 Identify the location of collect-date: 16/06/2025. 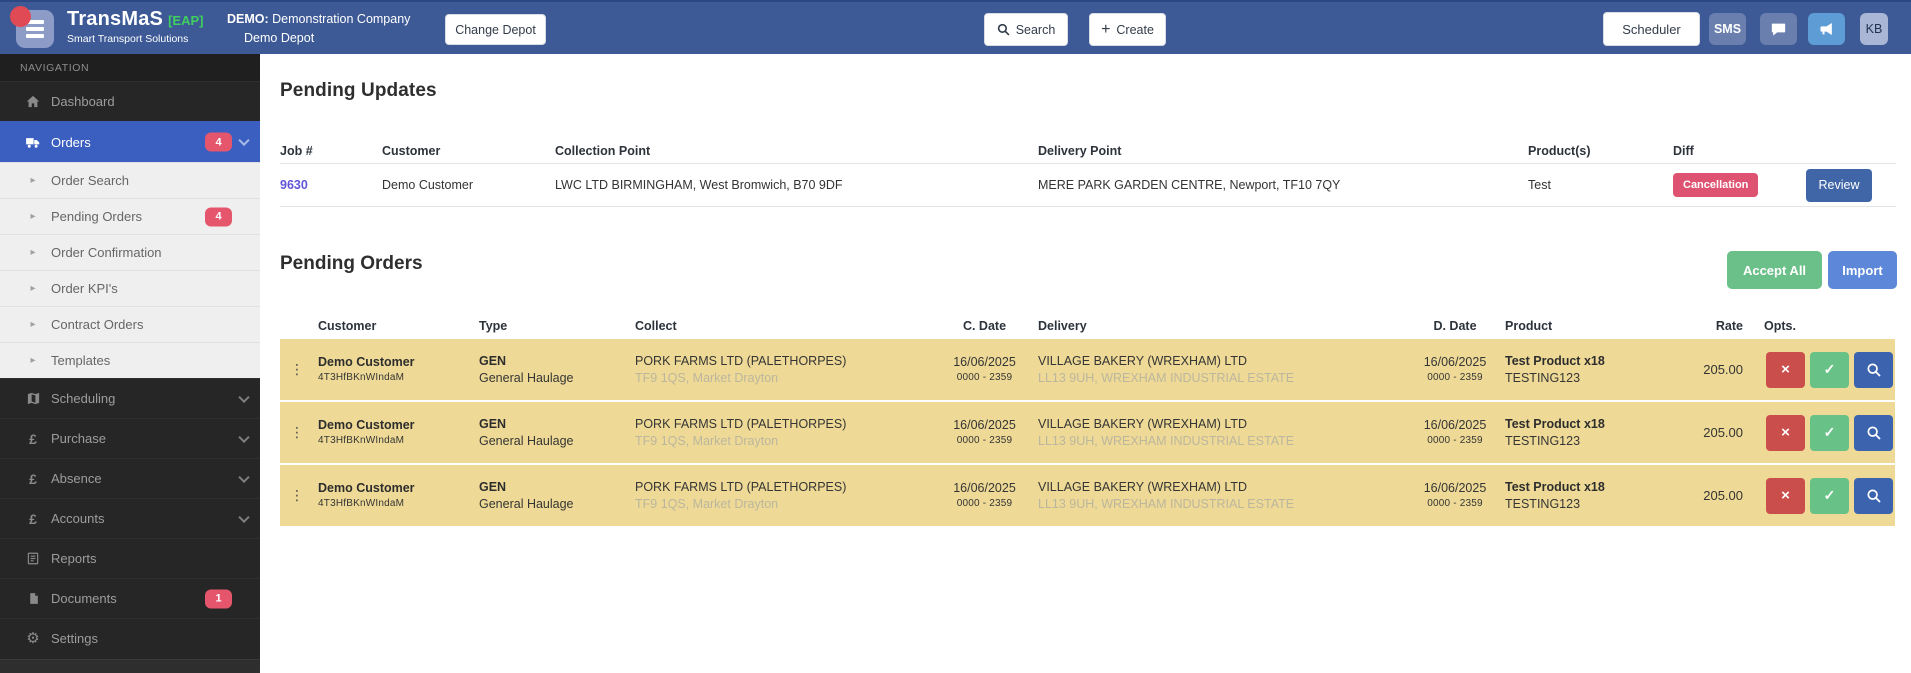
(984, 425).